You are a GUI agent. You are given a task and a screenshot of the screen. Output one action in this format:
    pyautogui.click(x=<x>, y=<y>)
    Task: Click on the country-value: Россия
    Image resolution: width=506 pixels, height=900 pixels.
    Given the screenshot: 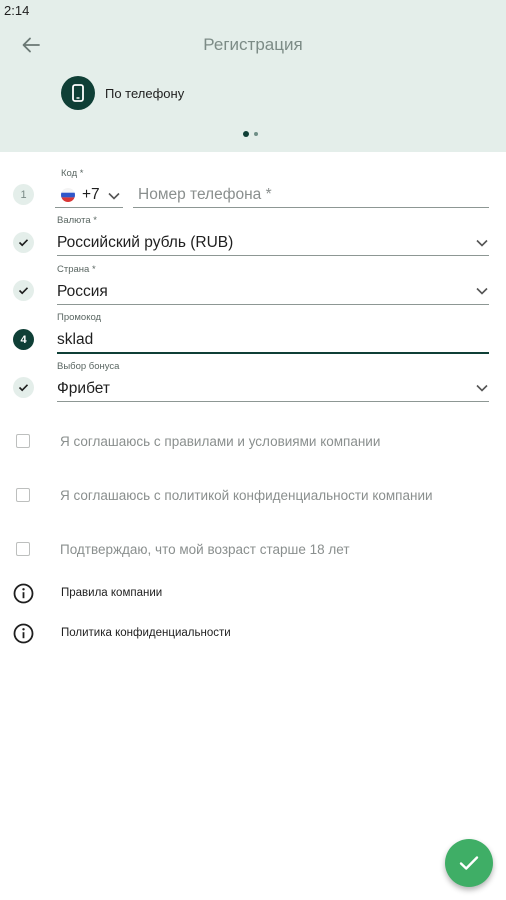 What is the action you would take?
    pyautogui.click(x=82, y=291)
    